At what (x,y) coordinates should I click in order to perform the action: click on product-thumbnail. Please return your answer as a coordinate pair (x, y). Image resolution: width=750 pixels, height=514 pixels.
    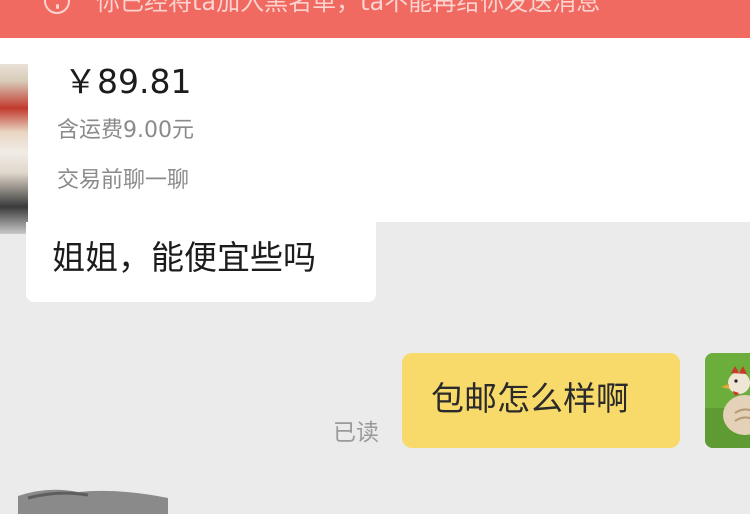
    Looking at the image, I should click on (14, 149).